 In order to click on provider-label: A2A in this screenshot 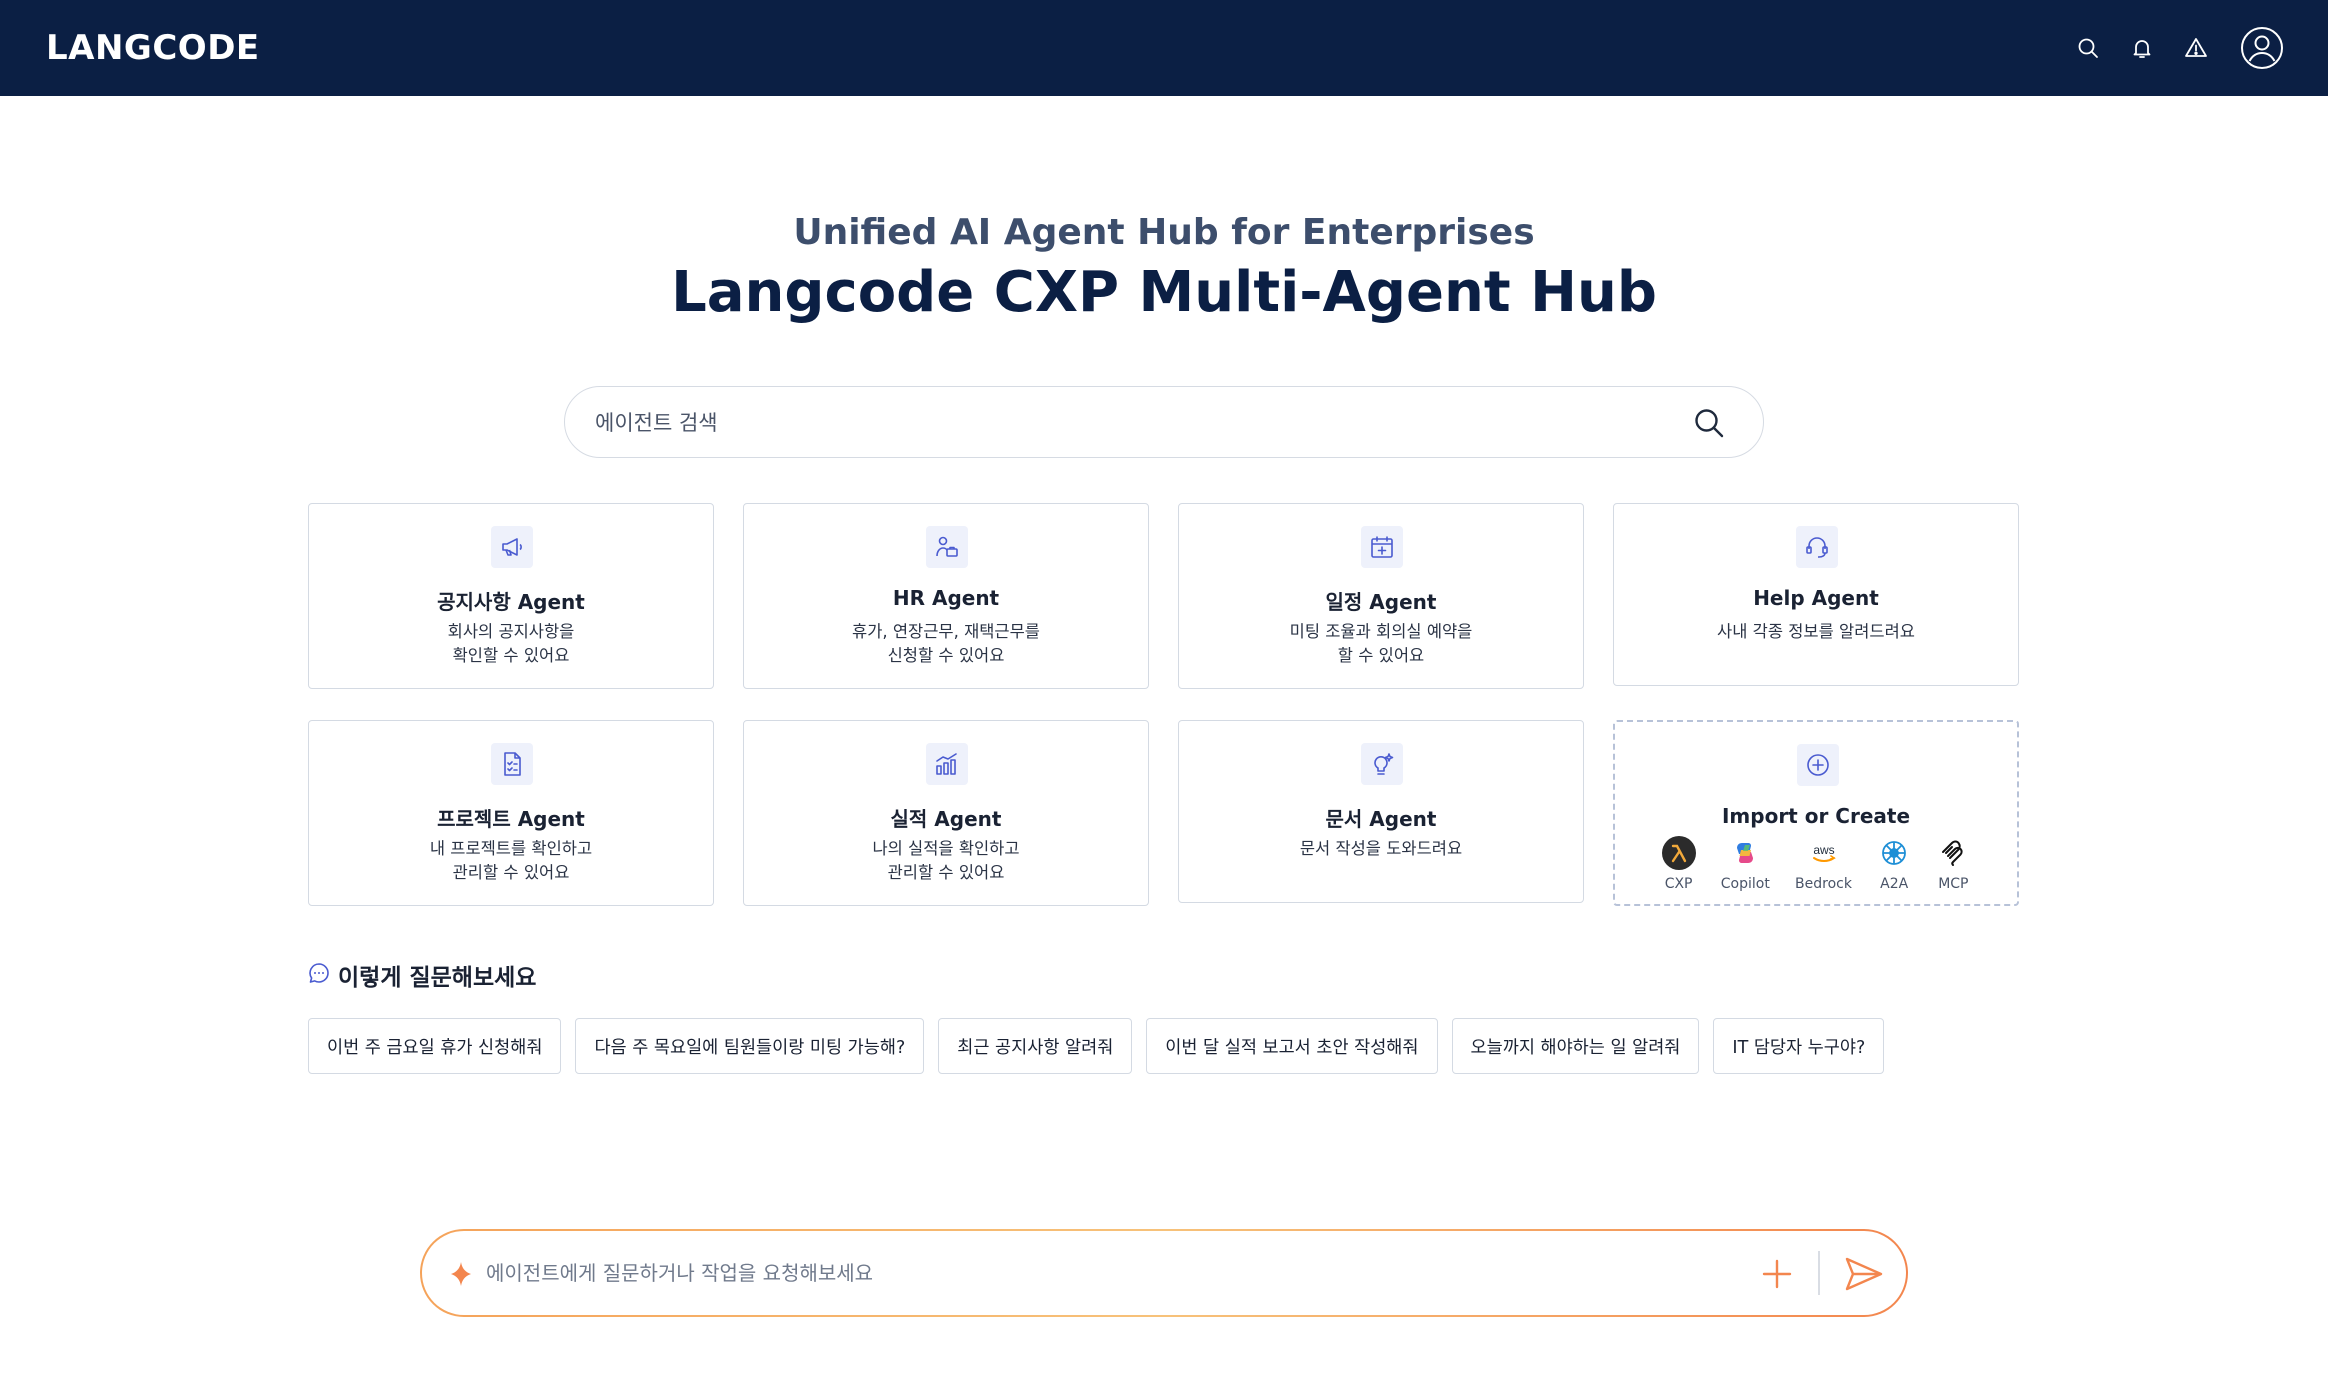, I will do `click(1894, 884)`.